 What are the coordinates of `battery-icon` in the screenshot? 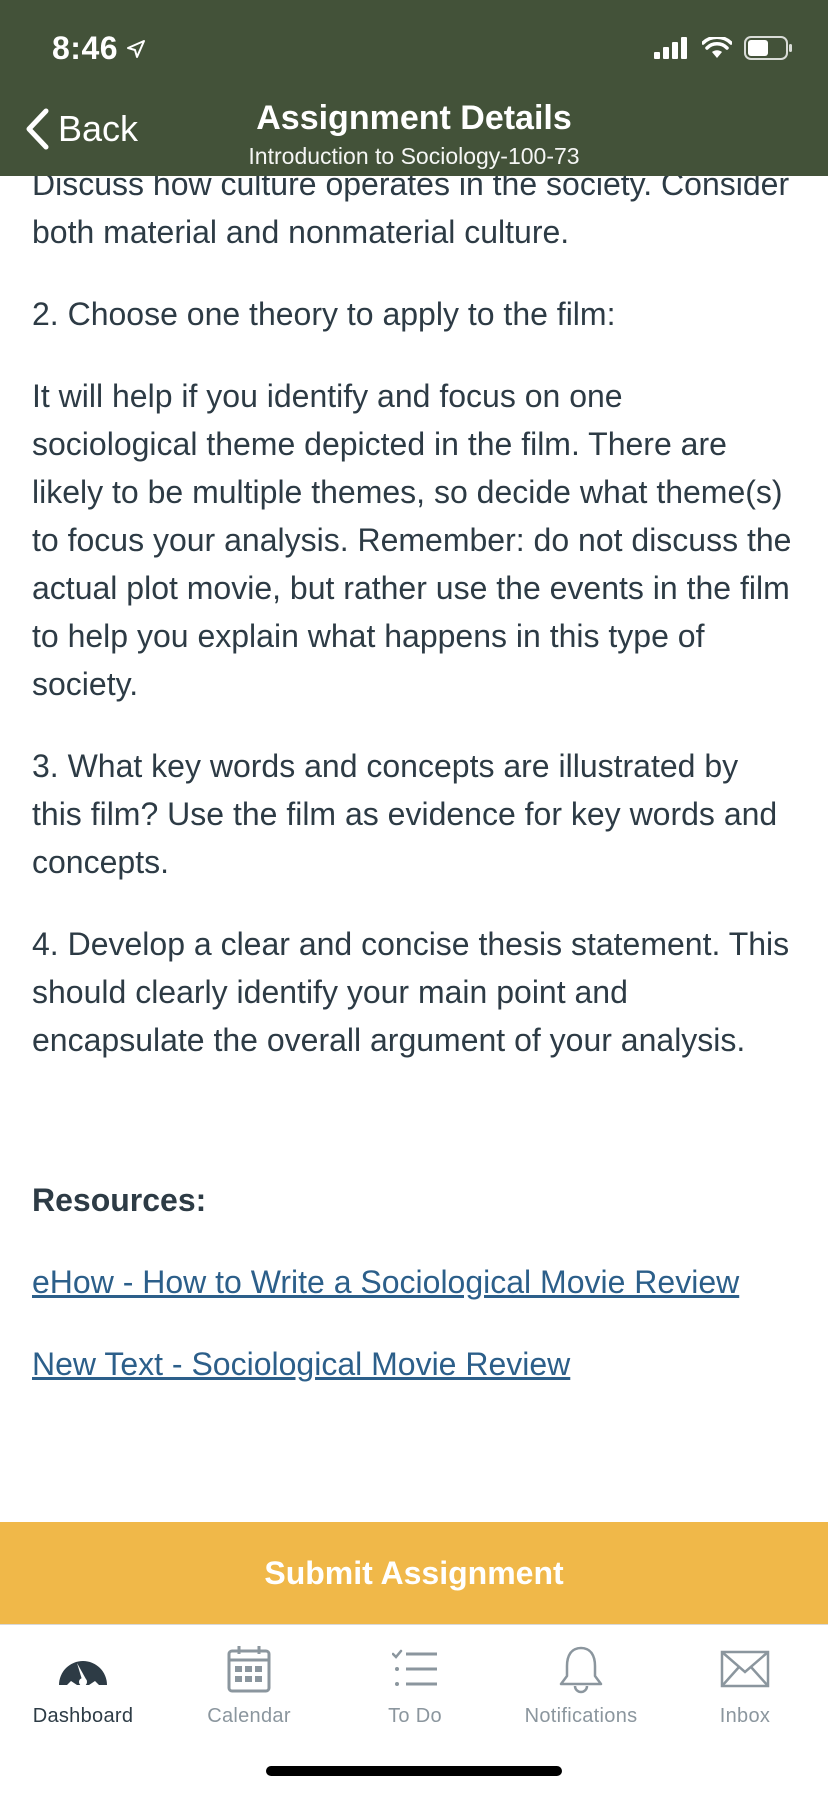 It's located at (768, 48).